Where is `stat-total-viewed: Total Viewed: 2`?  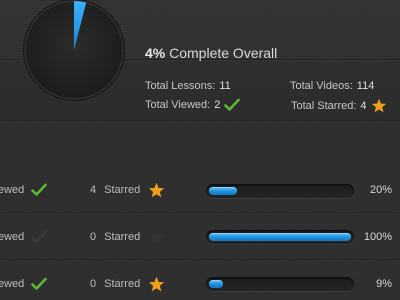
stat-total-viewed: Total Viewed: 2 is located at coordinates (193, 105).